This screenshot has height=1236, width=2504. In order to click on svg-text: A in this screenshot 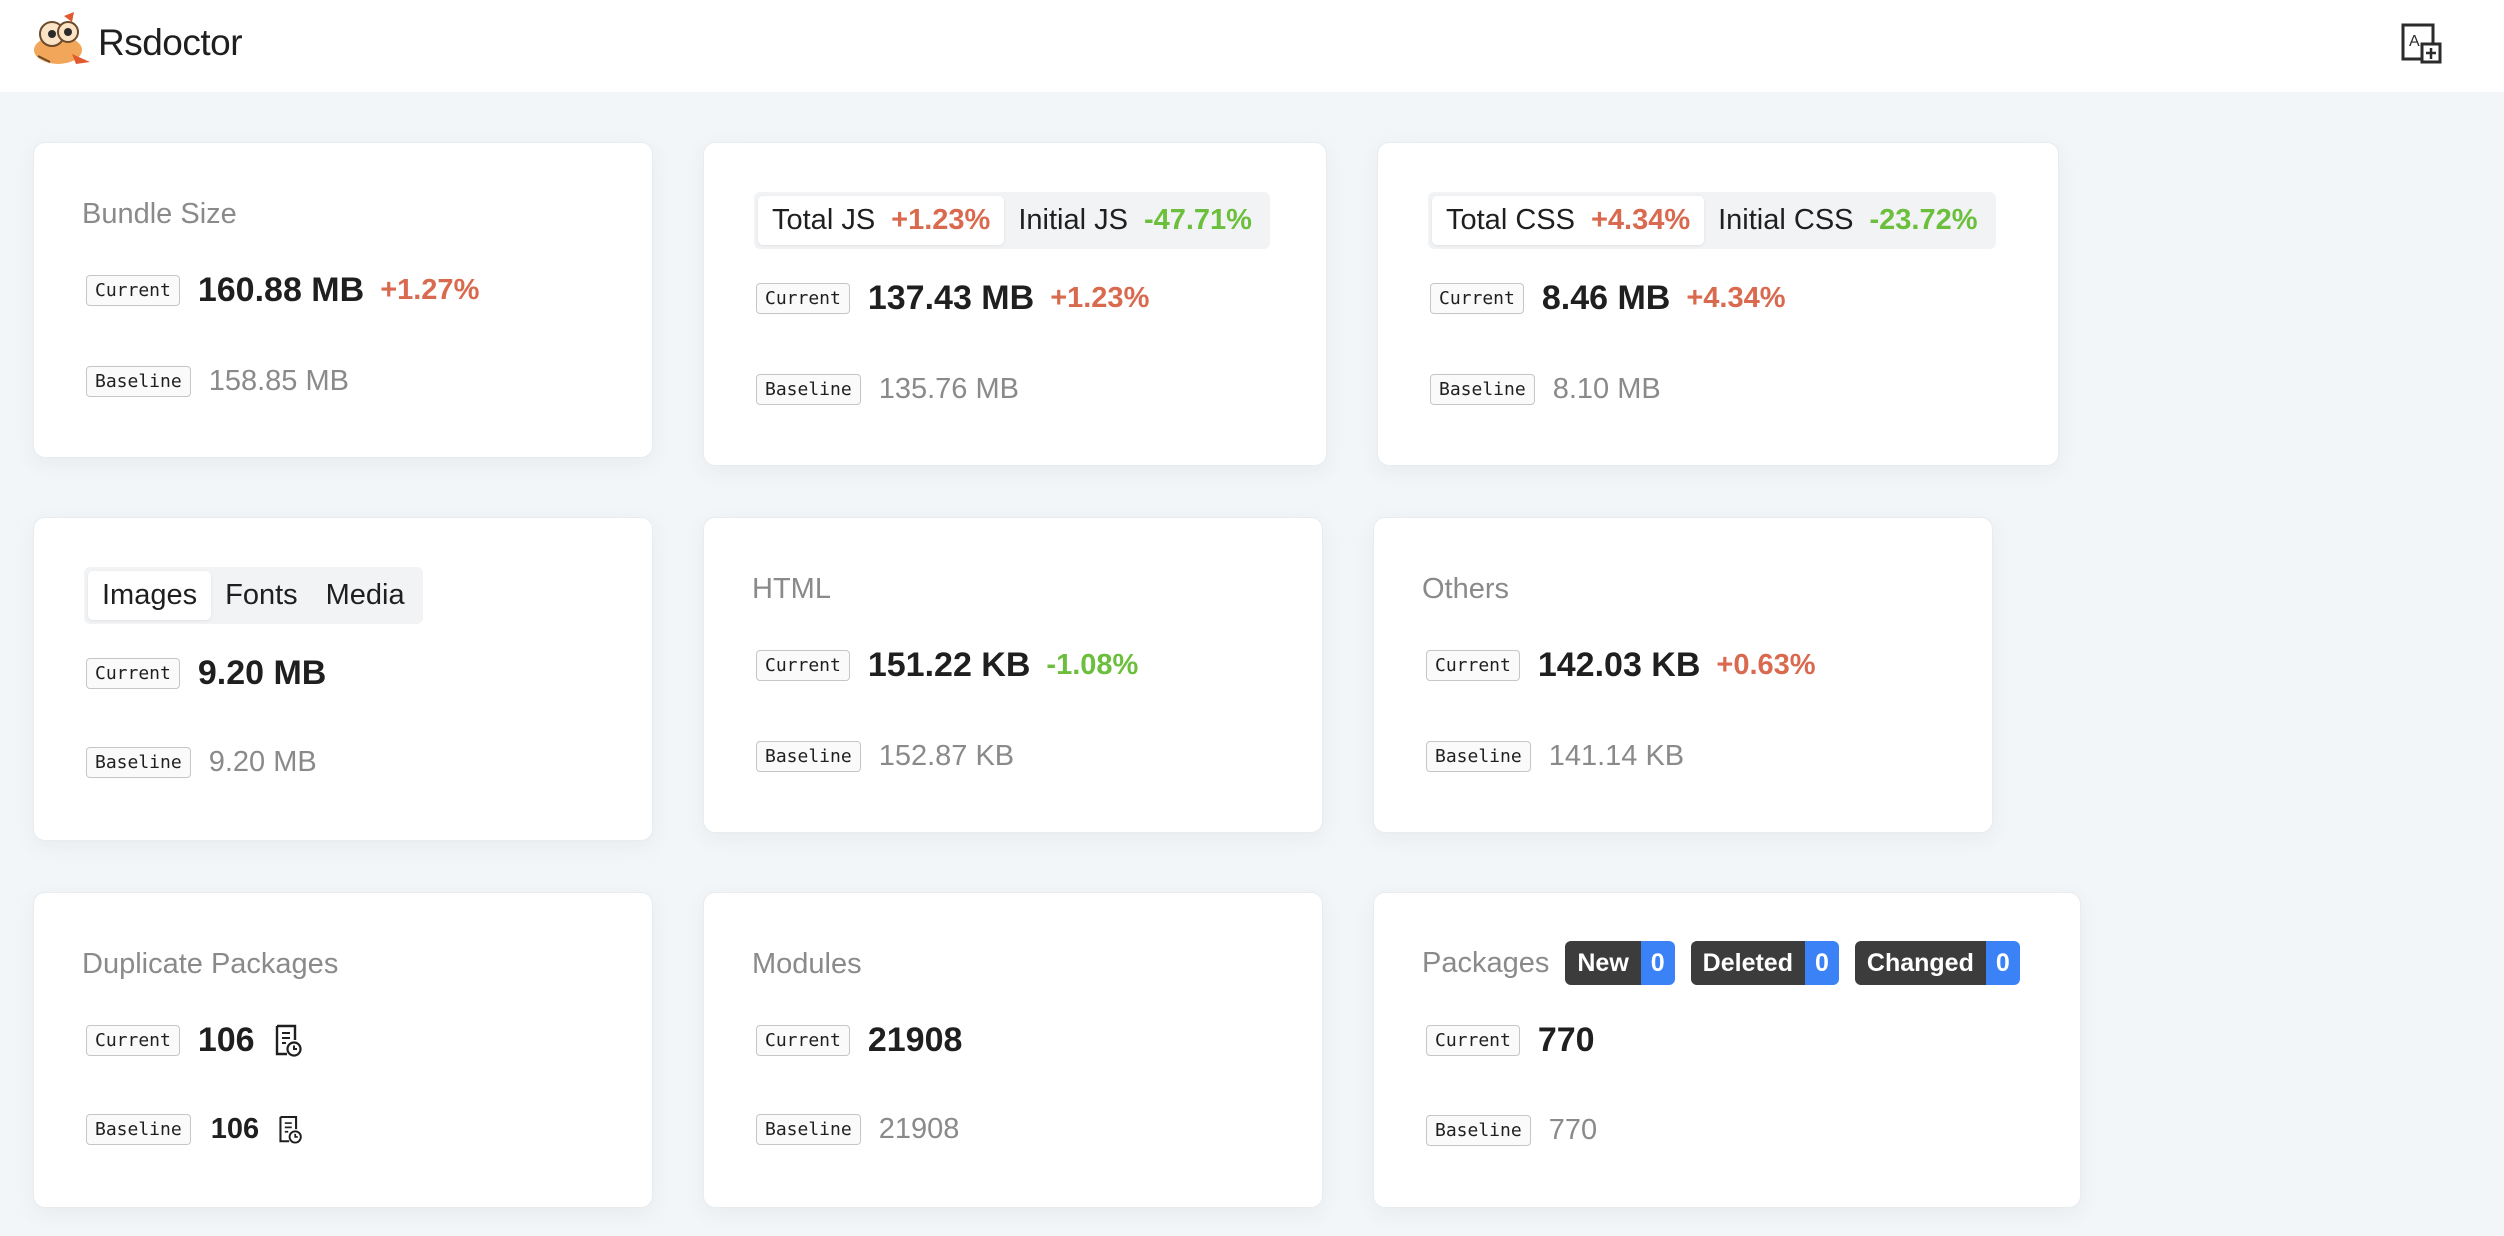, I will do `click(2414, 41)`.